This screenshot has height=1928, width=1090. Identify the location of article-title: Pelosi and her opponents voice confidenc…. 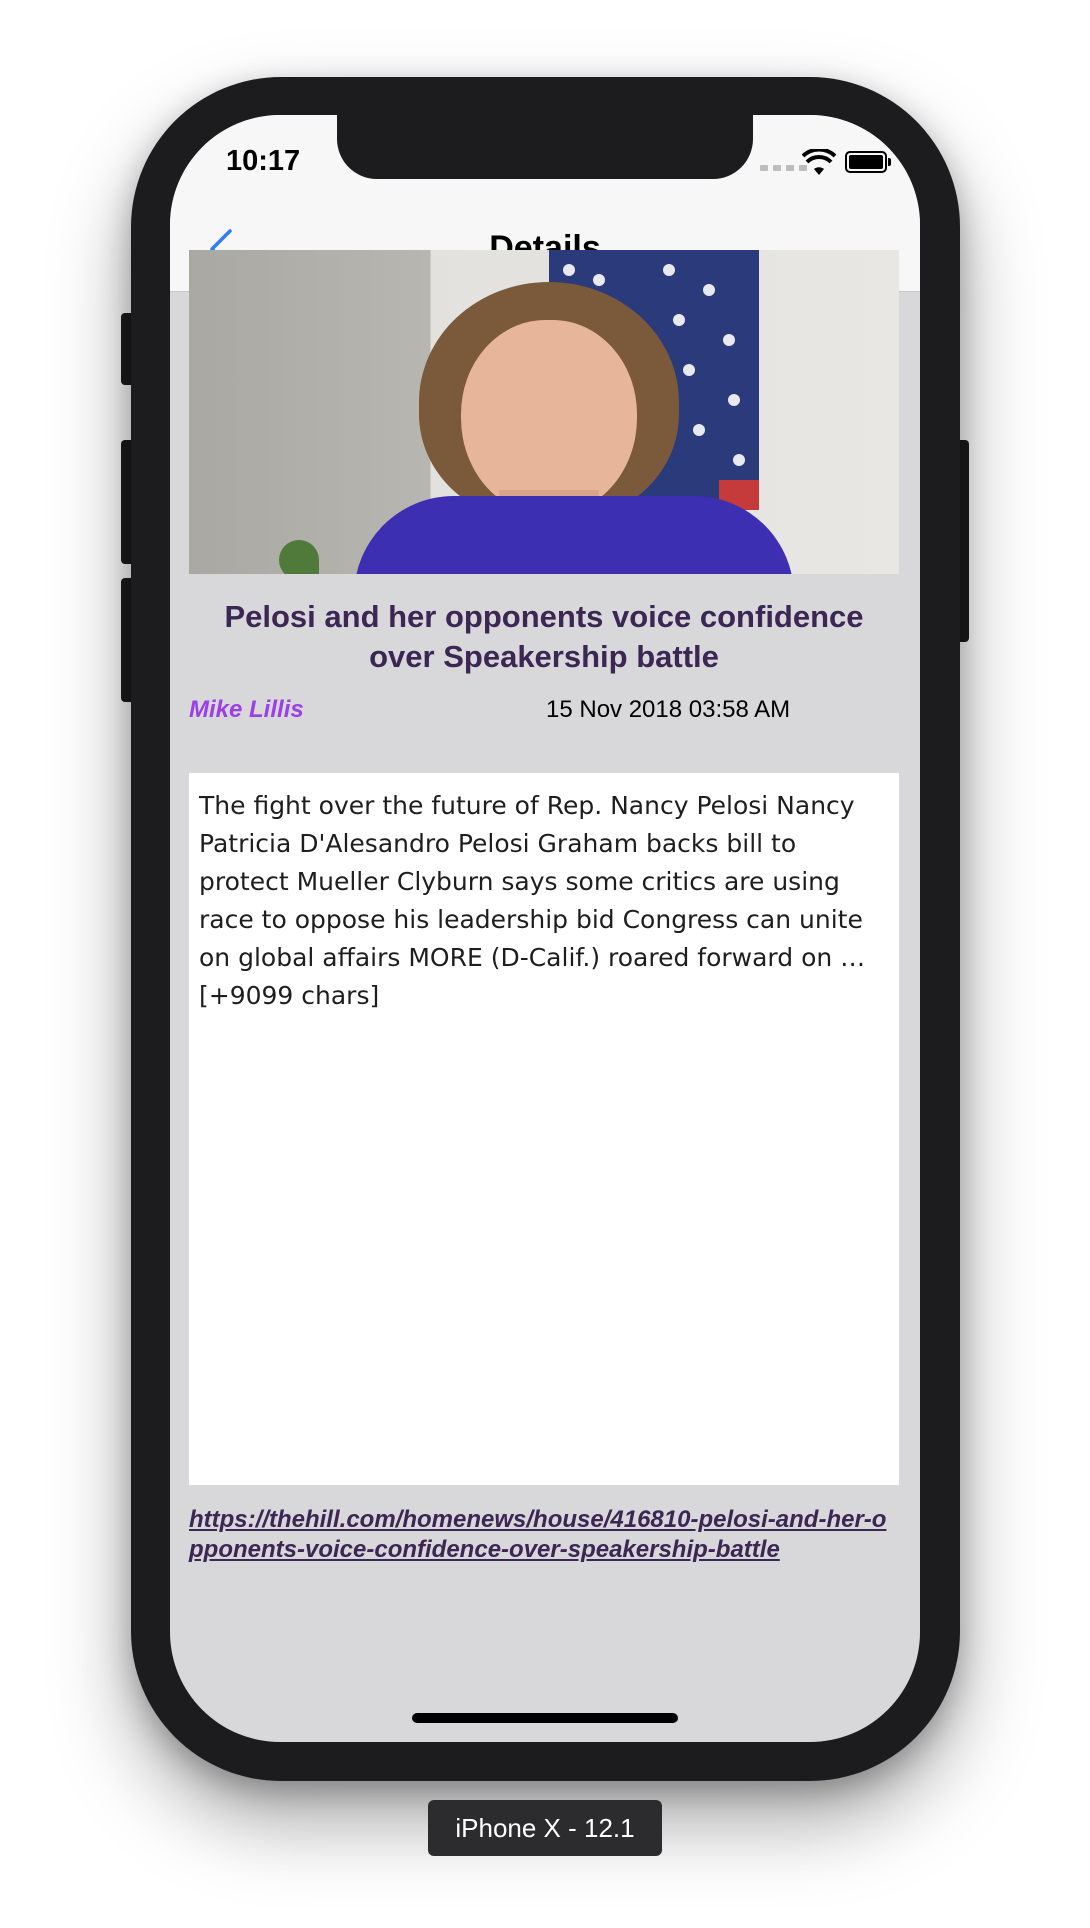
(544, 636).